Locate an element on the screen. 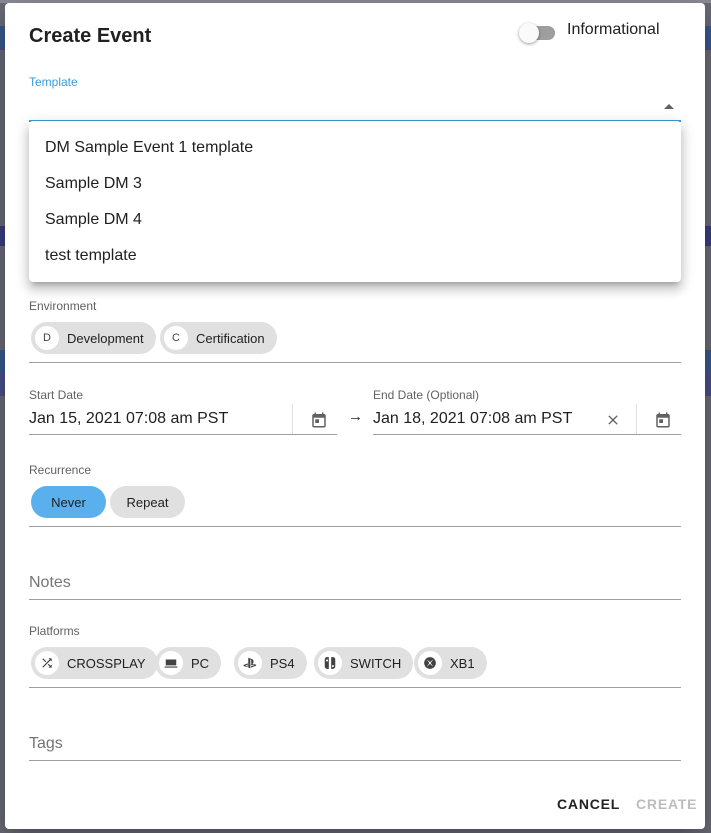  playstation-icon is located at coordinates (250, 663).